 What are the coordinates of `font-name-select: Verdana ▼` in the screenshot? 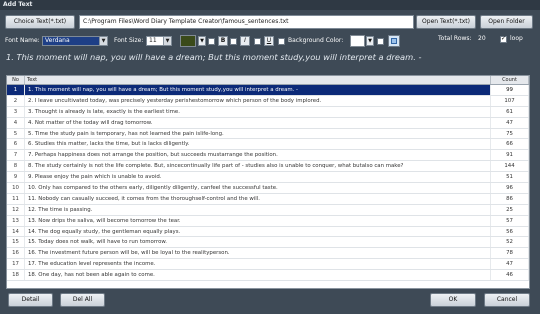 It's located at (75, 41).